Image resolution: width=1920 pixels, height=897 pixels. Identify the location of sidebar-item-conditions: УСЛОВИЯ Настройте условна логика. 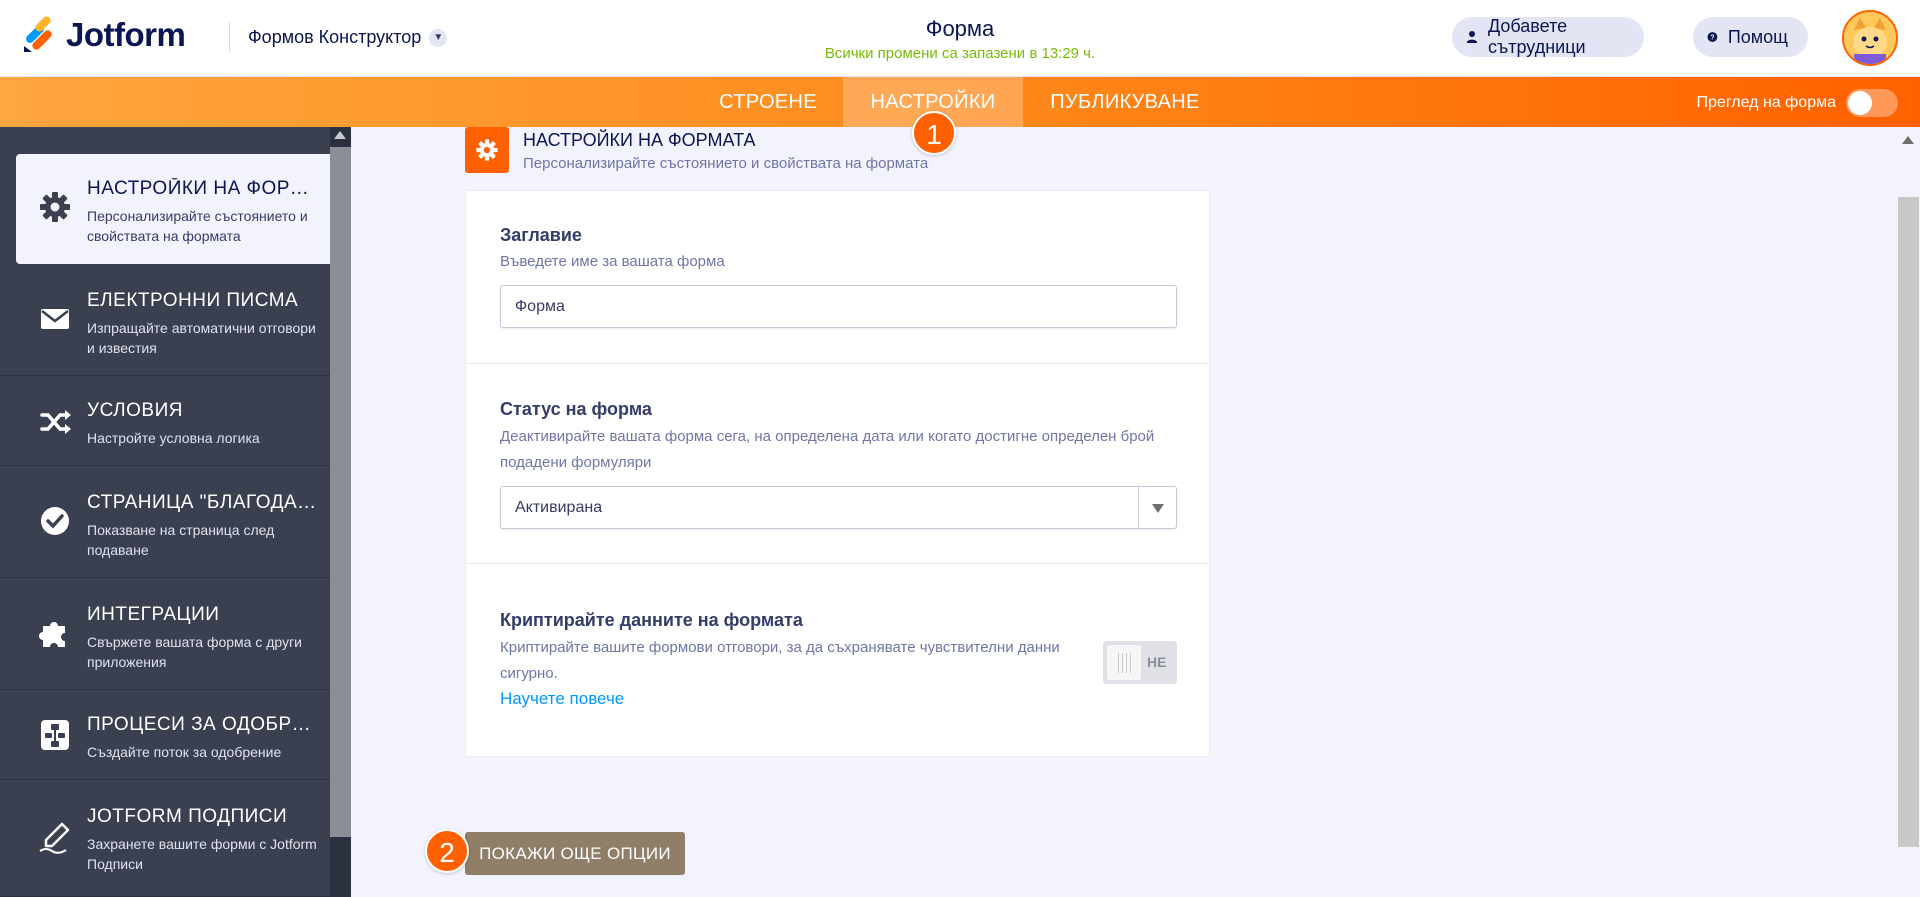
(165, 421).